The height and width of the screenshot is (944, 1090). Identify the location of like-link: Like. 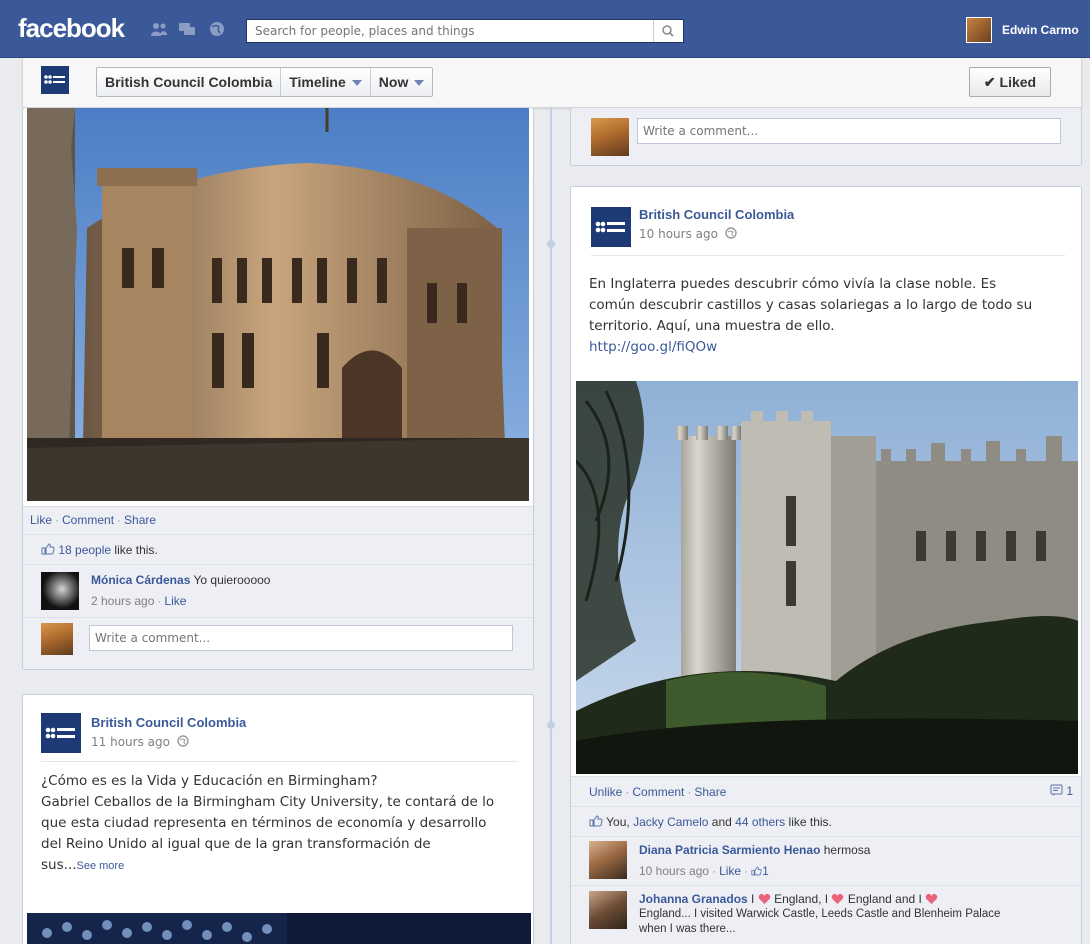
(41, 520).